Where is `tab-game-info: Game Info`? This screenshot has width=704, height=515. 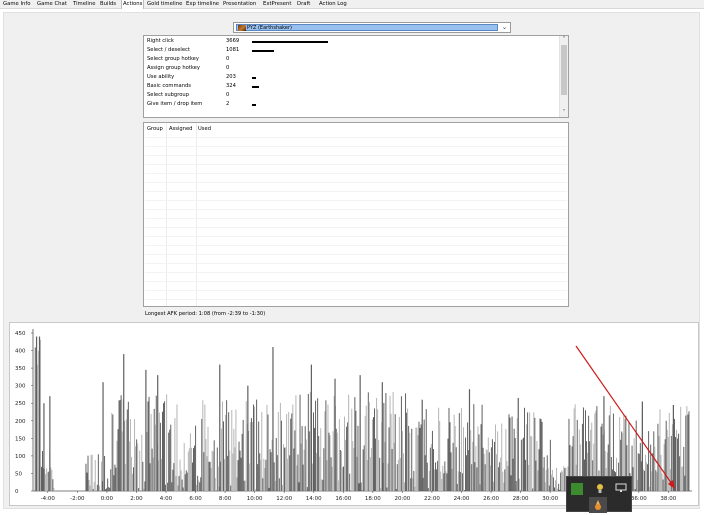 tab-game-info: Game Info is located at coordinates (16, 4).